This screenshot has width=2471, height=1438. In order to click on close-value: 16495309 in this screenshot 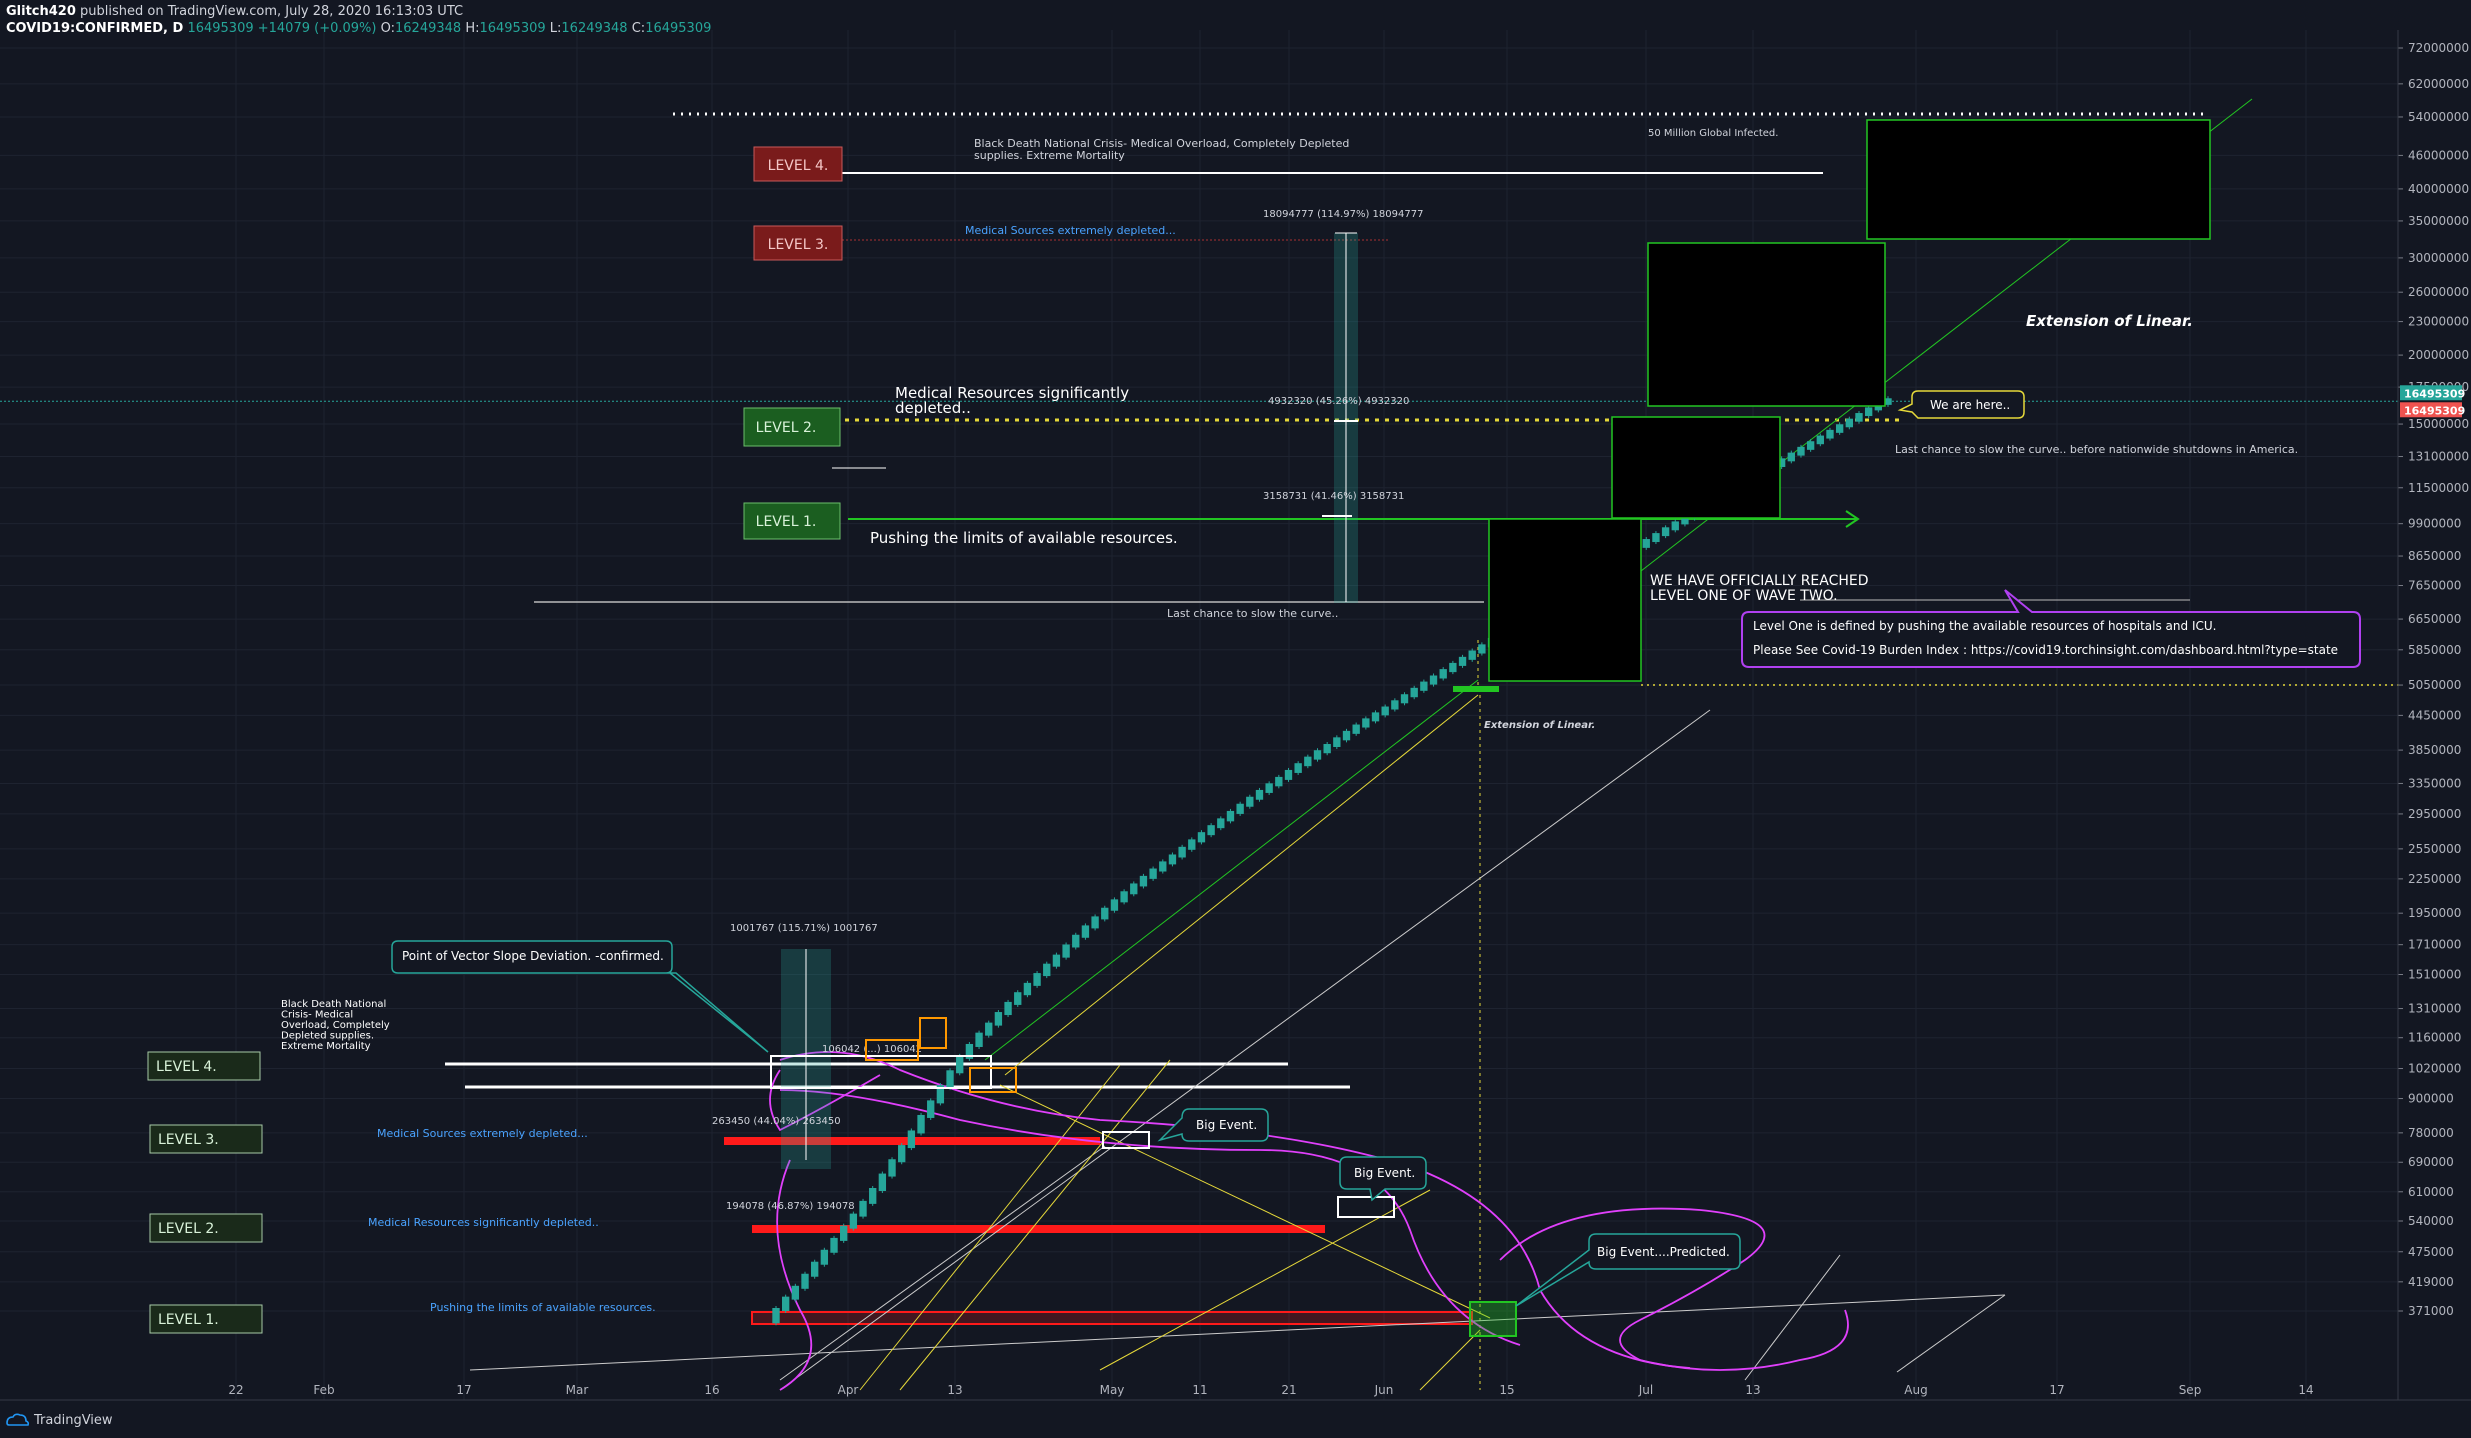, I will do `click(678, 28)`.